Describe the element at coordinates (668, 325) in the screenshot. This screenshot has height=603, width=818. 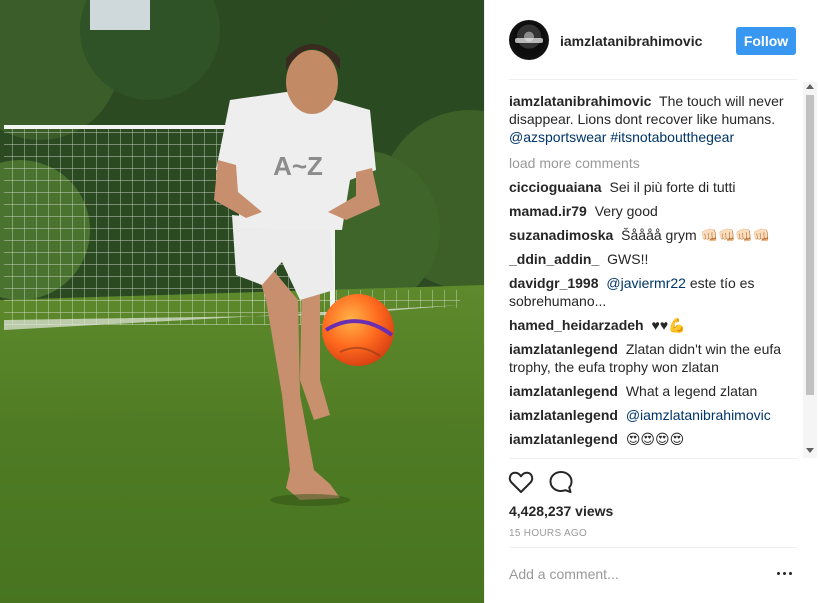
I see `comment-text: ♥♥💪` at that location.